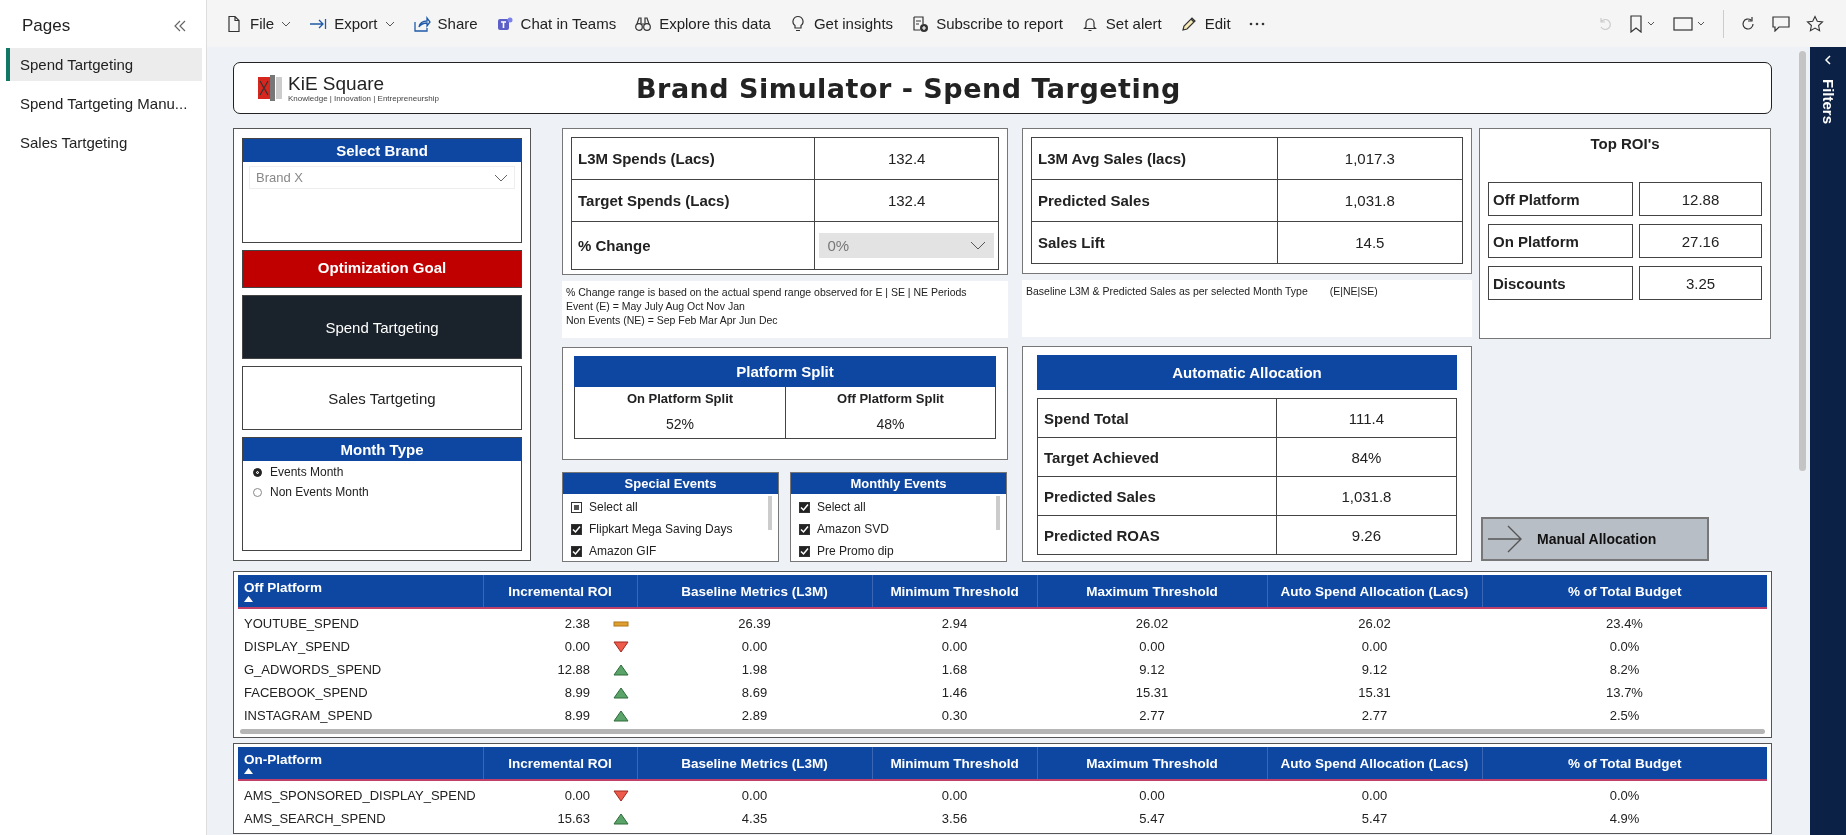 The height and width of the screenshot is (835, 1846). I want to click on binoculars-icon, so click(643, 23).